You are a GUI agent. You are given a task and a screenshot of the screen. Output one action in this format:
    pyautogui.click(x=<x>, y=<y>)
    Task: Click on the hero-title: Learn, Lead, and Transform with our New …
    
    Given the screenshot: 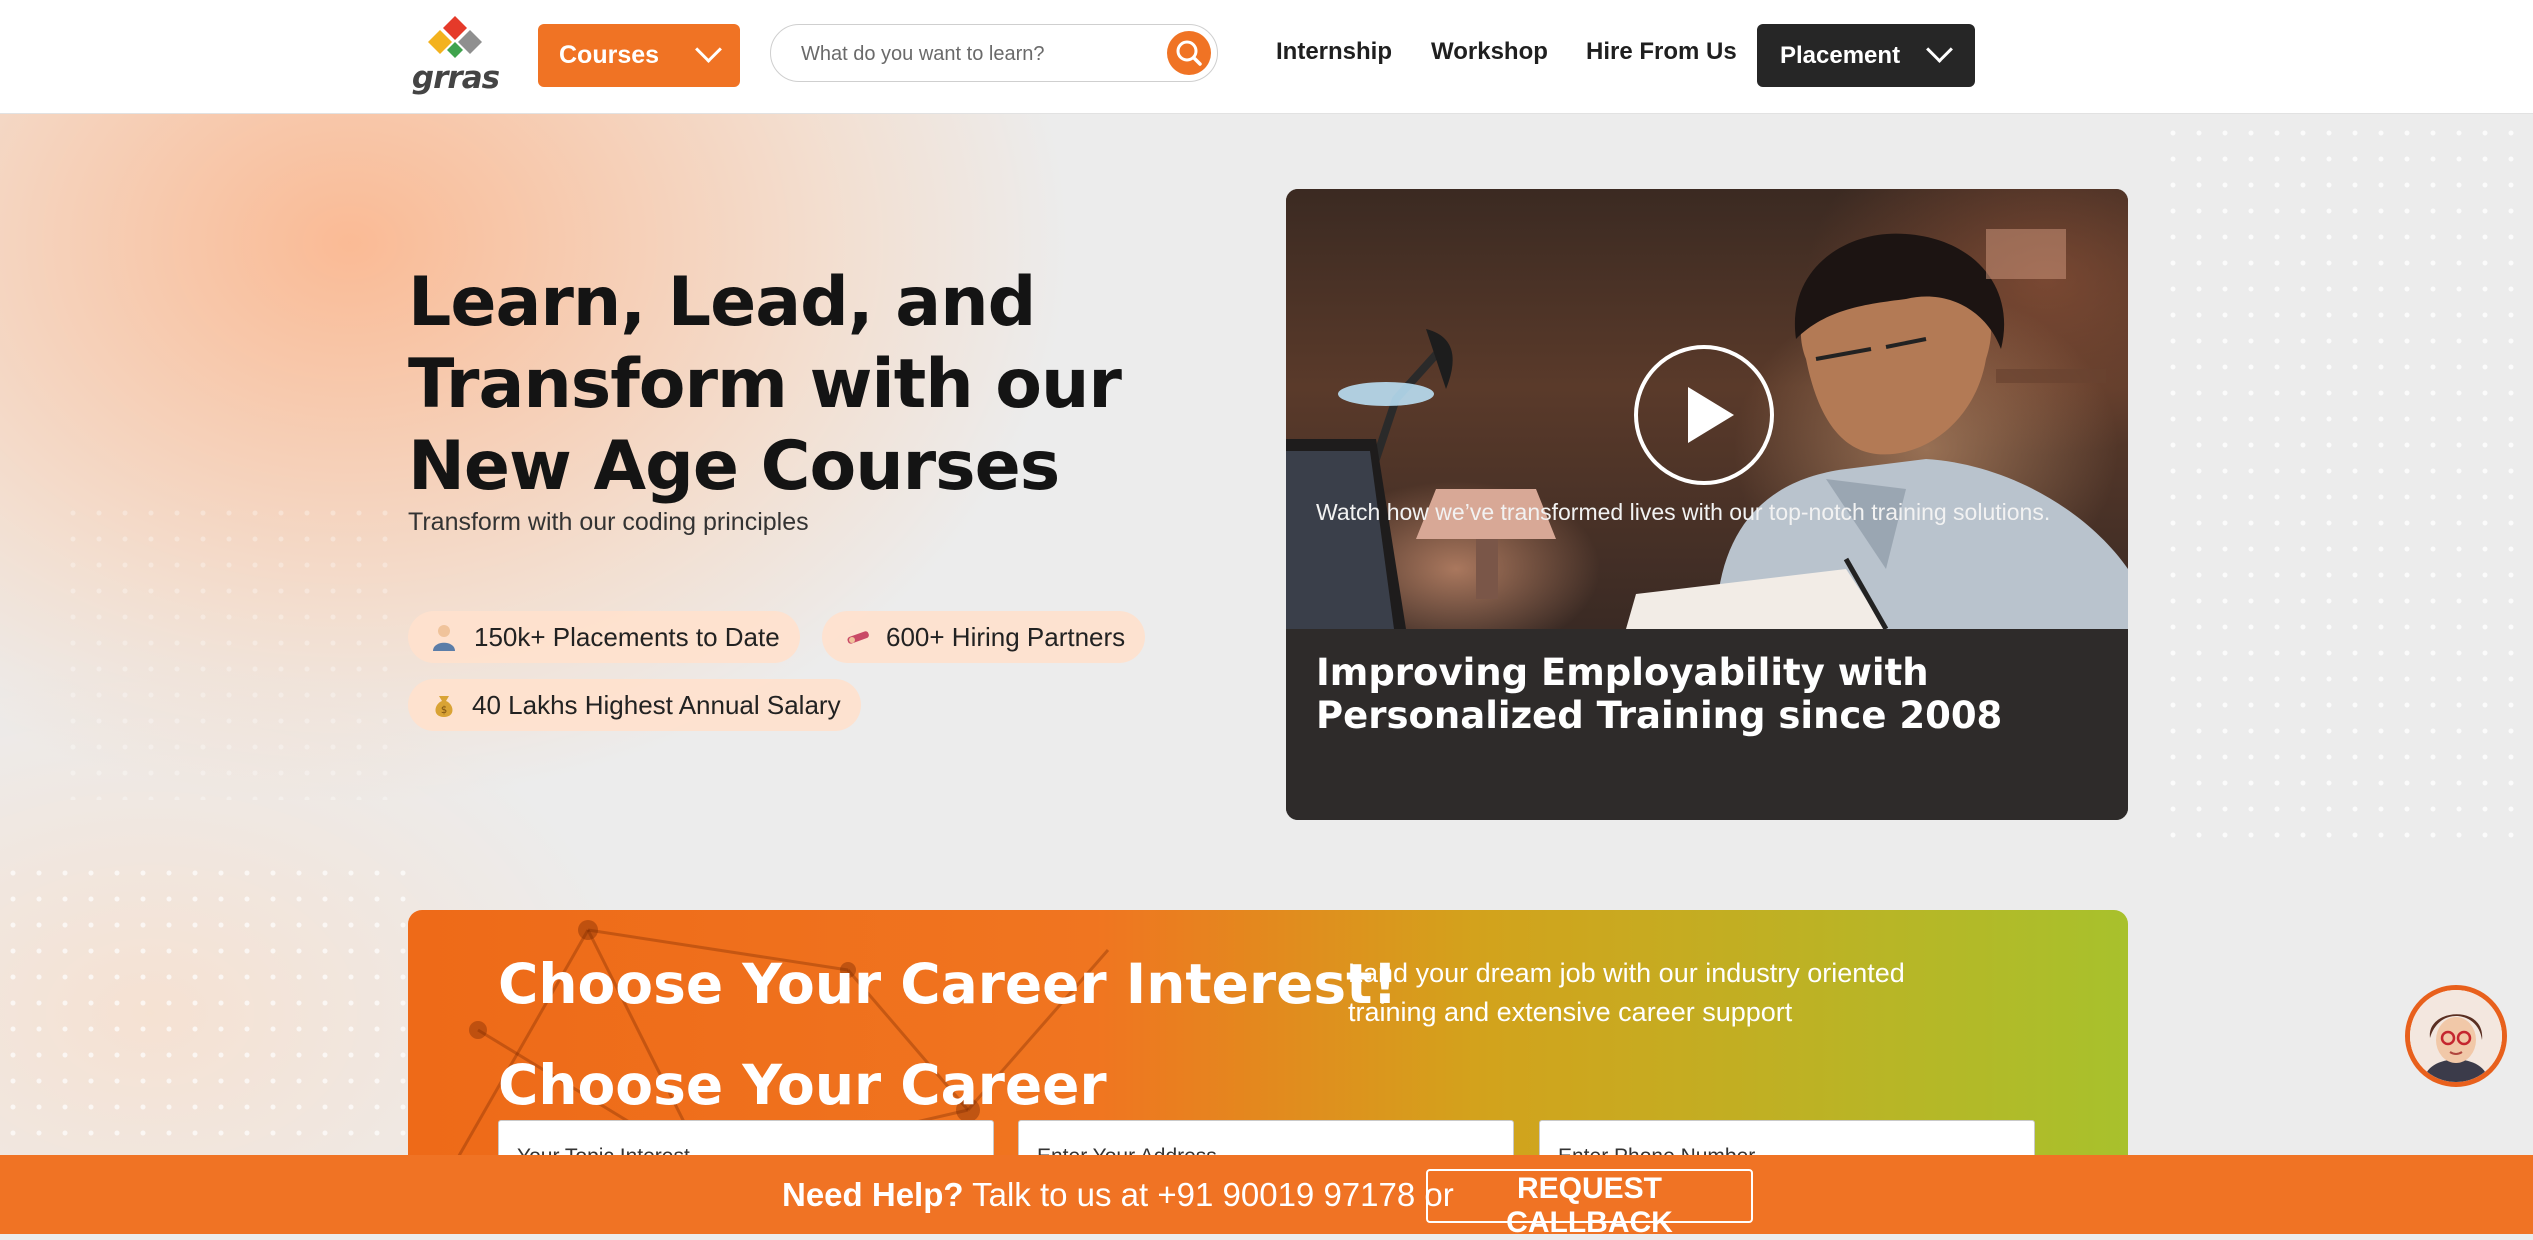 What is the action you would take?
    pyautogui.click(x=765, y=384)
    